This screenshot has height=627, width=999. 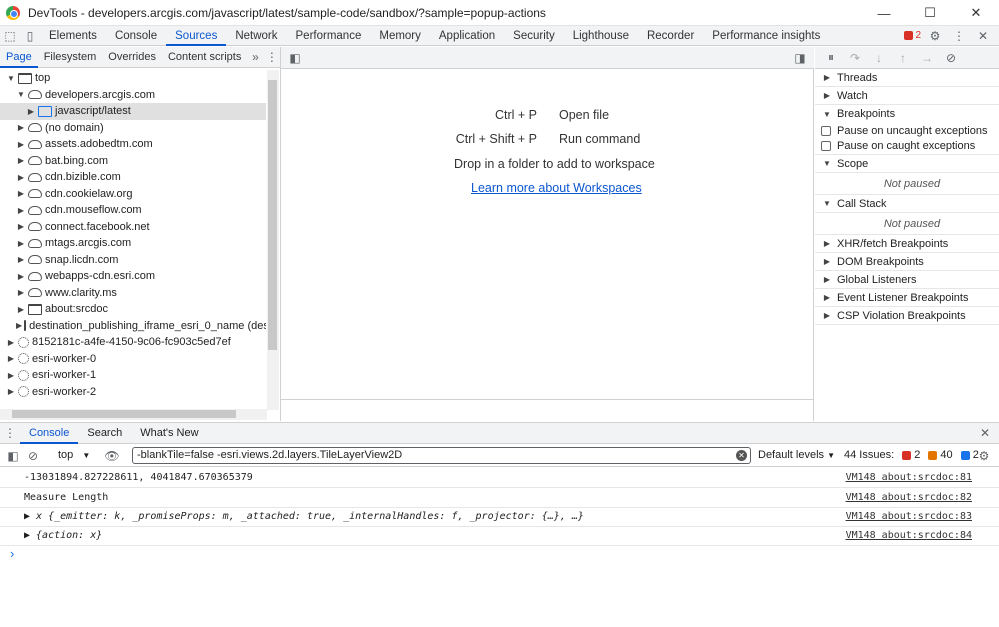 I want to click on tab-filesystem: Filesystem, so click(x=70, y=57).